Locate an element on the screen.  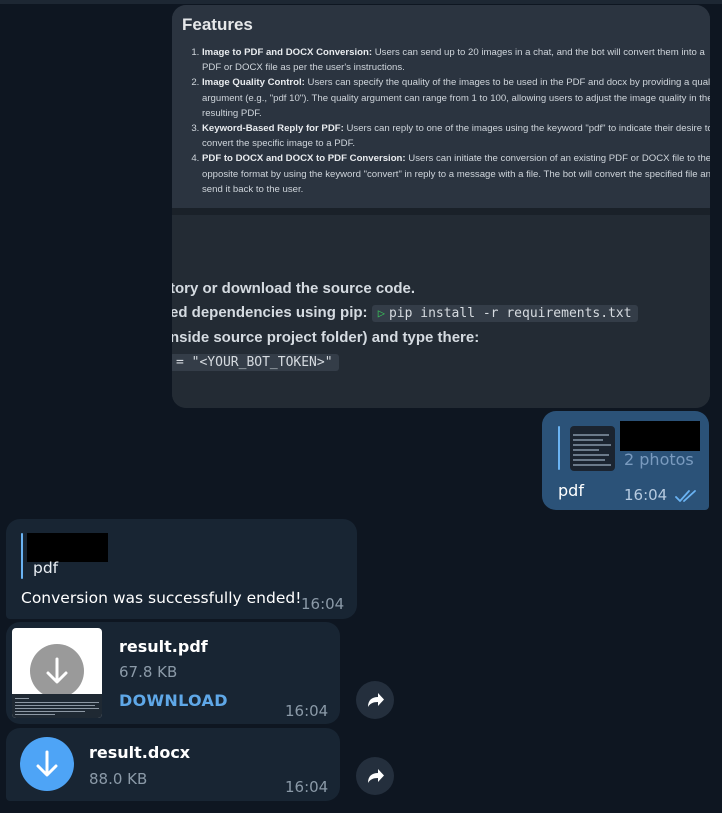
download-link: DOWNLOAD is located at coordinates (173, 700).